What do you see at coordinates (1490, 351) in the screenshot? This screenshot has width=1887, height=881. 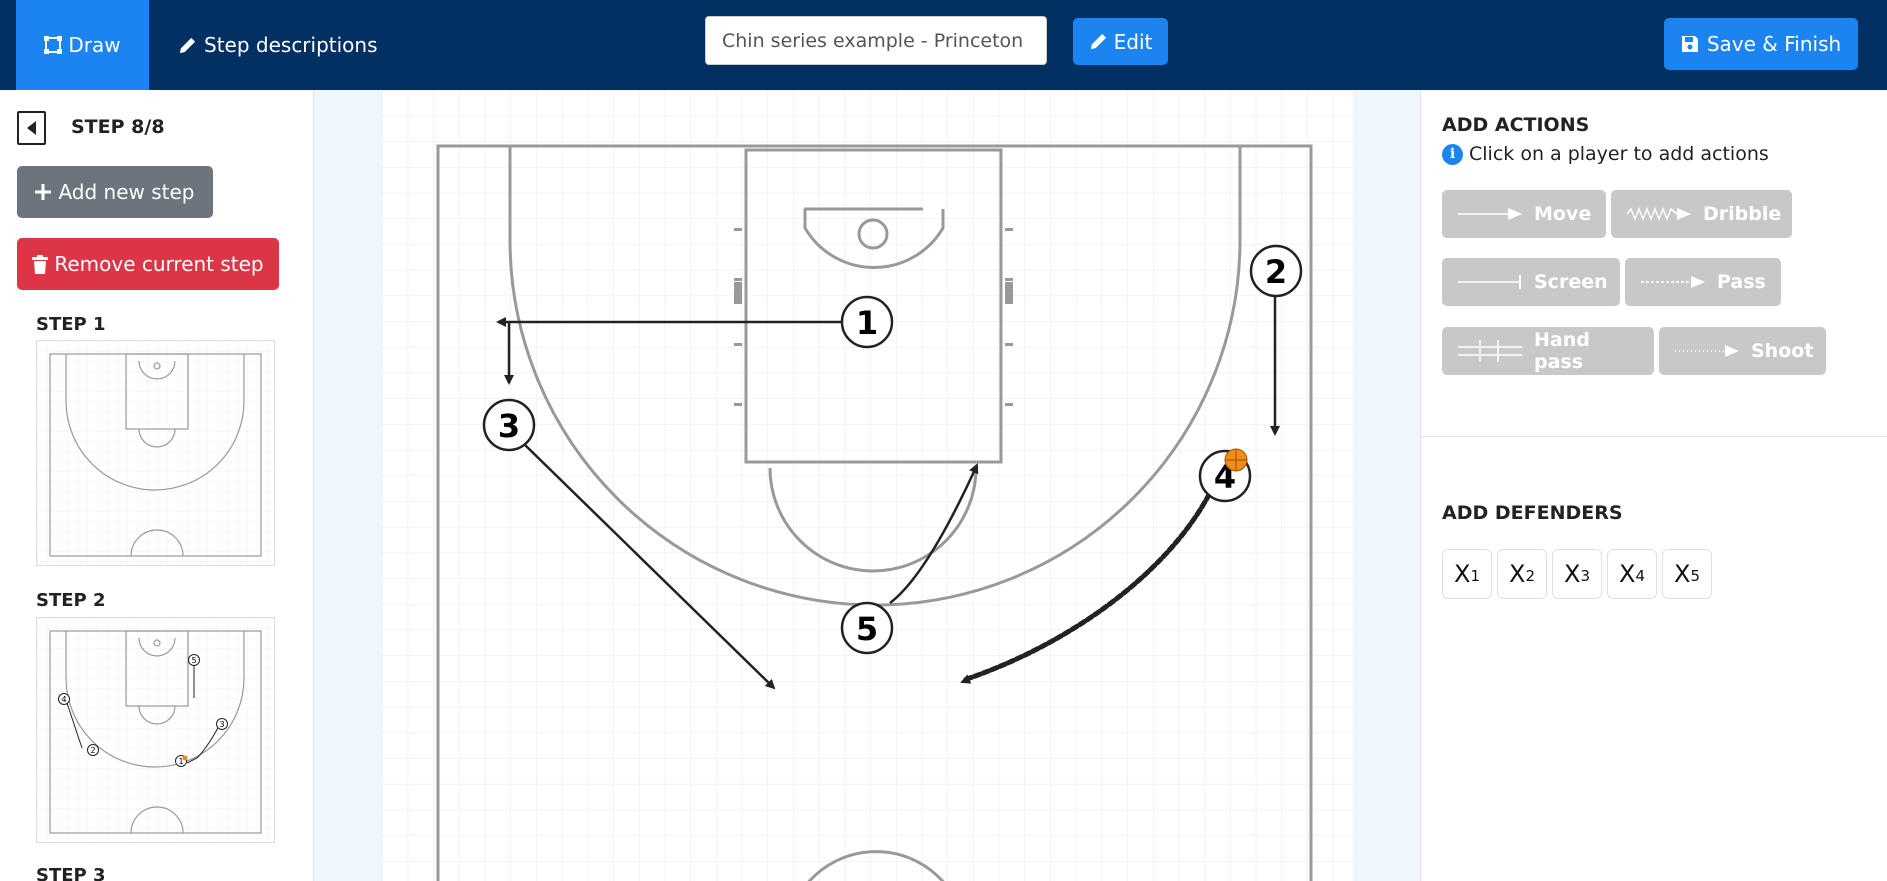 I see `hand-pass-icon` at bounding box center [1490, 351].